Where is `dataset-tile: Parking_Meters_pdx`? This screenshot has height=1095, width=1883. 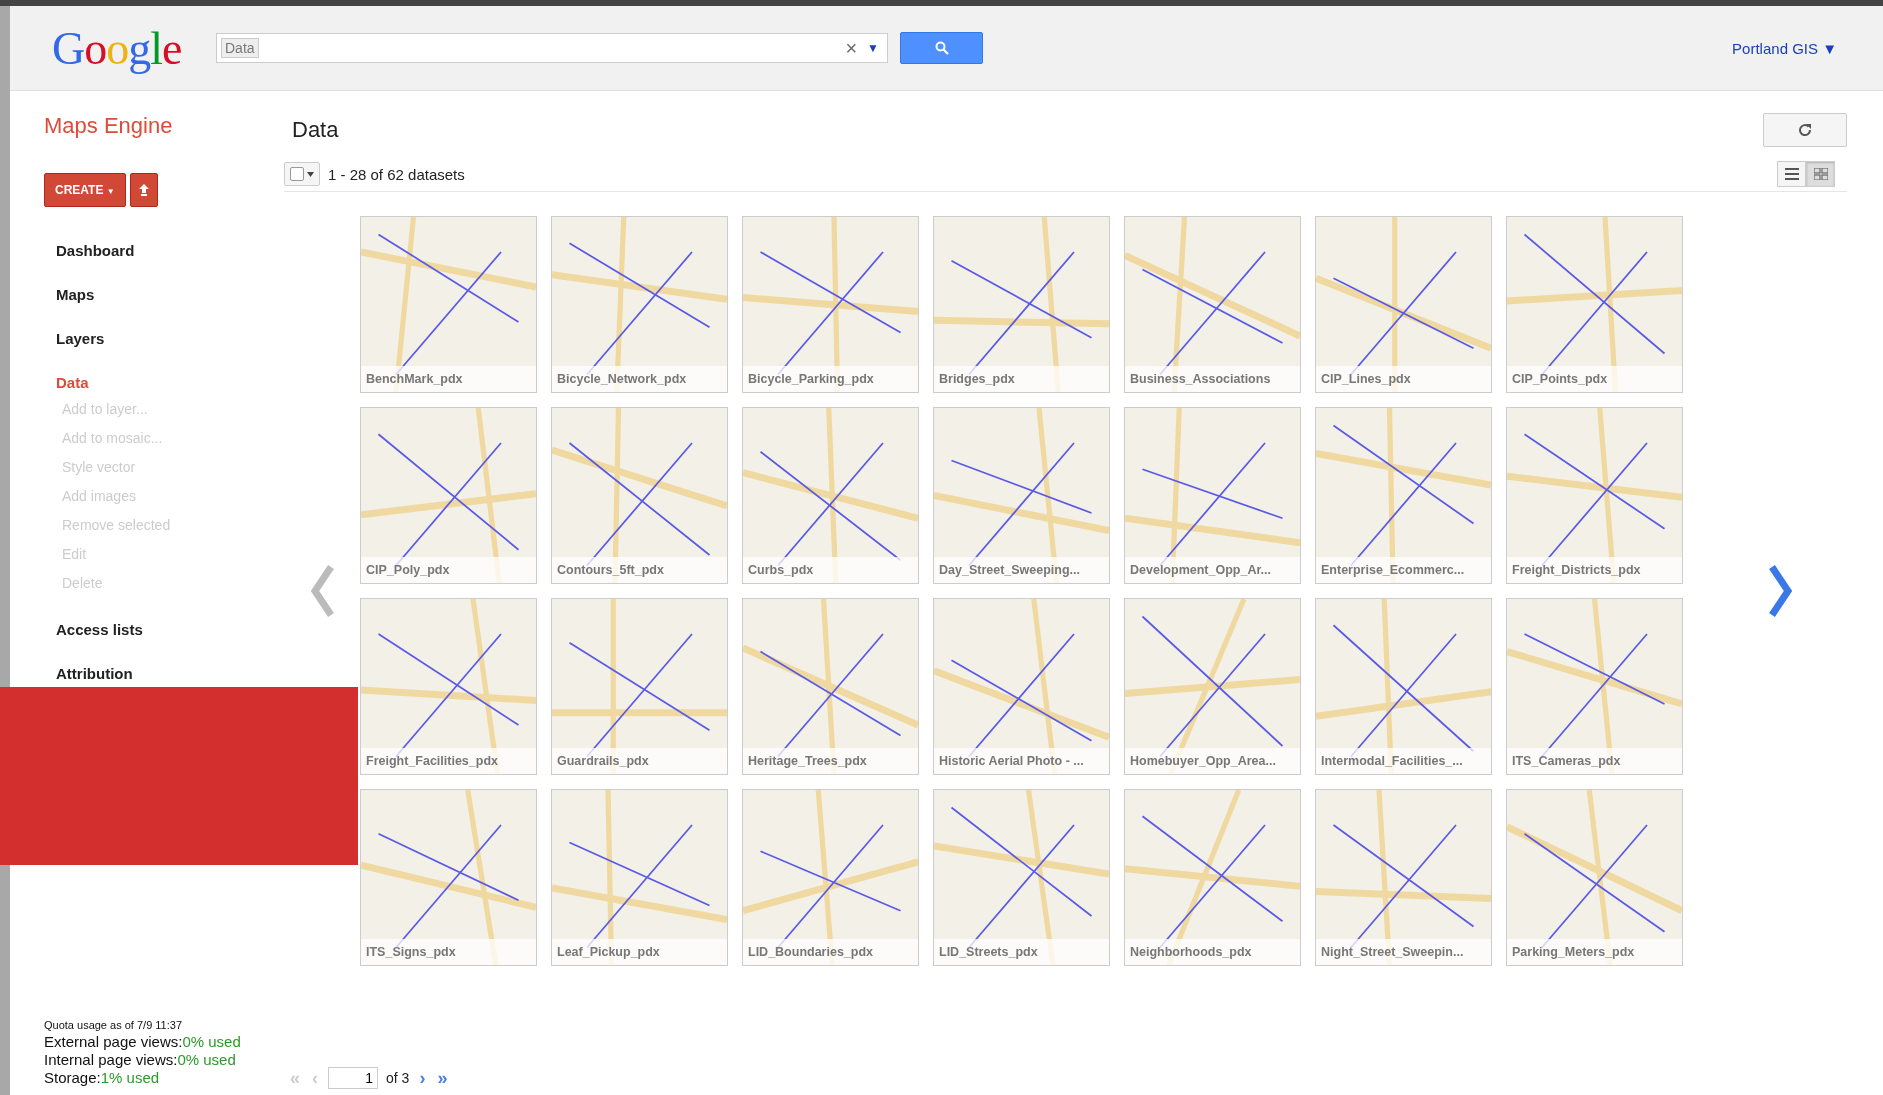
dataset-tile: Parking_Meters_pdx is located at coordinates (1594, 877).